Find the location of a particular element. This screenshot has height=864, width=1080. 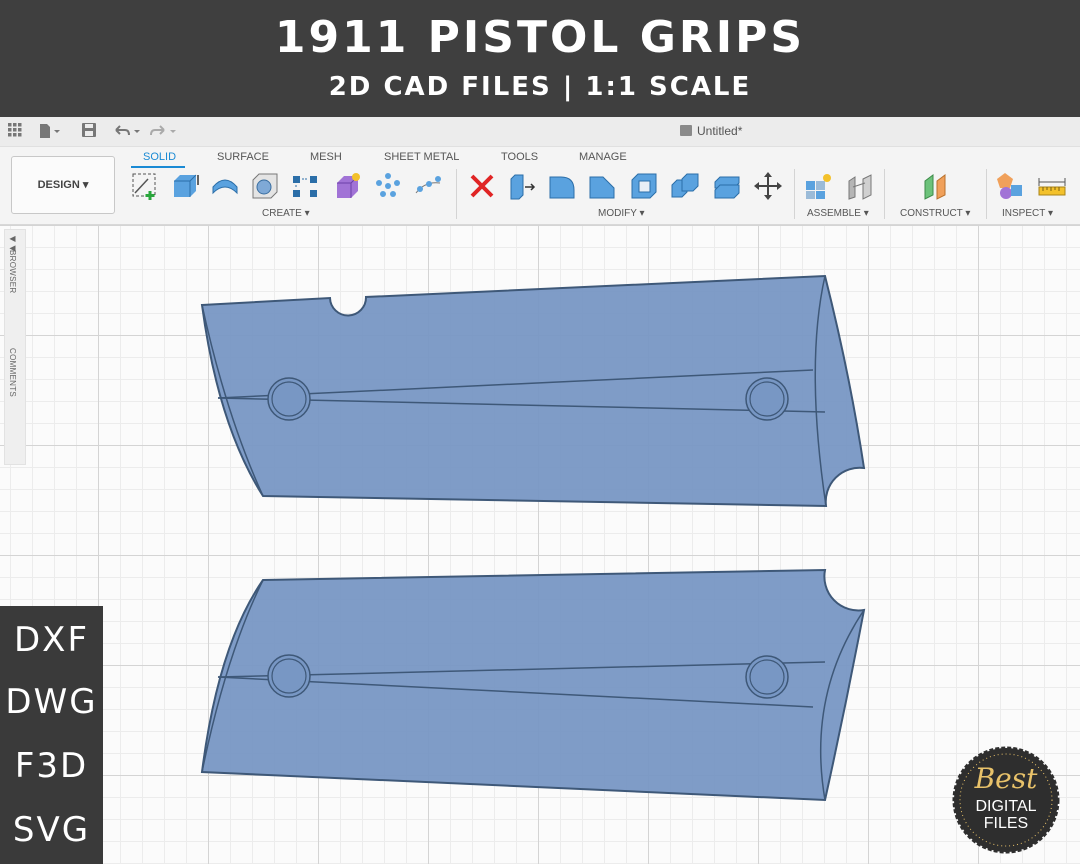

badge-line-3: FILES is located at coordinates (1006, 823).